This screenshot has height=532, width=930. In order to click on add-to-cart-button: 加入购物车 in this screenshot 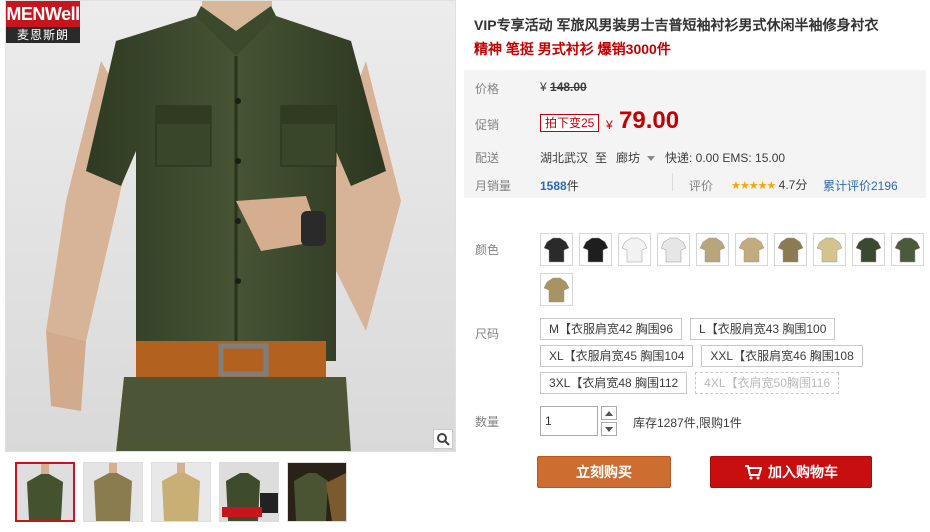, I will do `click(791, 472)`.